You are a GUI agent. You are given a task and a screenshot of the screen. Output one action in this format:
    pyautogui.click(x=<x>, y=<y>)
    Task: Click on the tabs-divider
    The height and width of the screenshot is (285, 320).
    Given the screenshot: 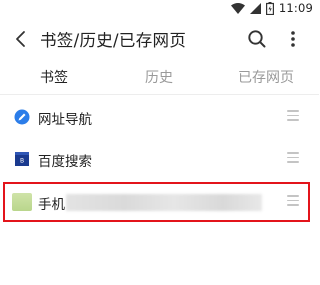 What is the action you would take?
    pyautogui.click(x=159, y=94)
    